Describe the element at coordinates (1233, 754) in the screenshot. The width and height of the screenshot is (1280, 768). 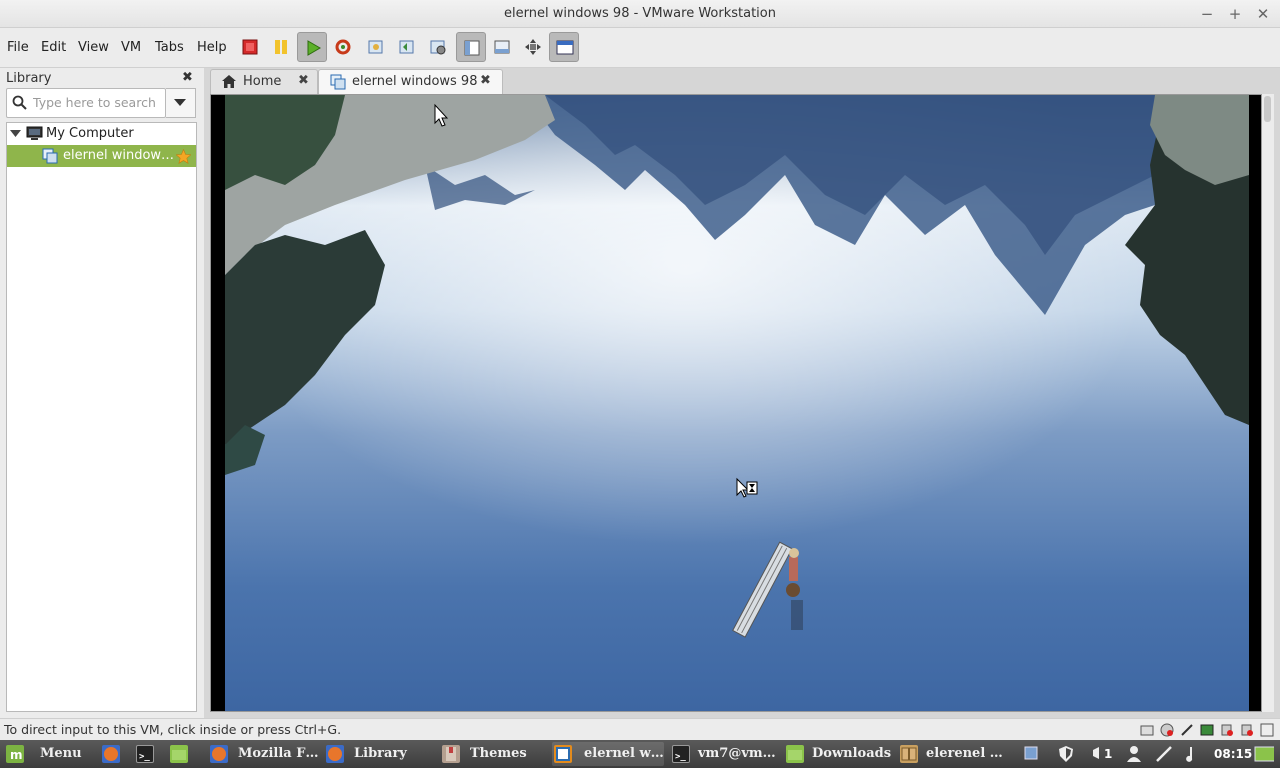
I see `clock: 08:15` at that location.